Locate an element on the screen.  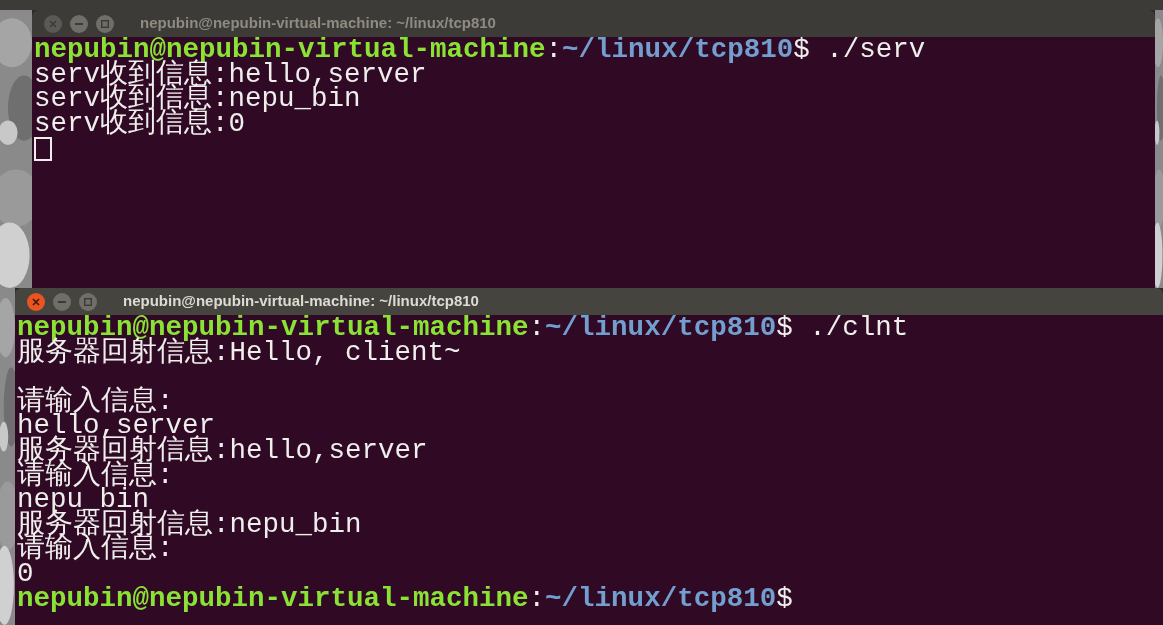
close-button is located at coordinates (36, 301).